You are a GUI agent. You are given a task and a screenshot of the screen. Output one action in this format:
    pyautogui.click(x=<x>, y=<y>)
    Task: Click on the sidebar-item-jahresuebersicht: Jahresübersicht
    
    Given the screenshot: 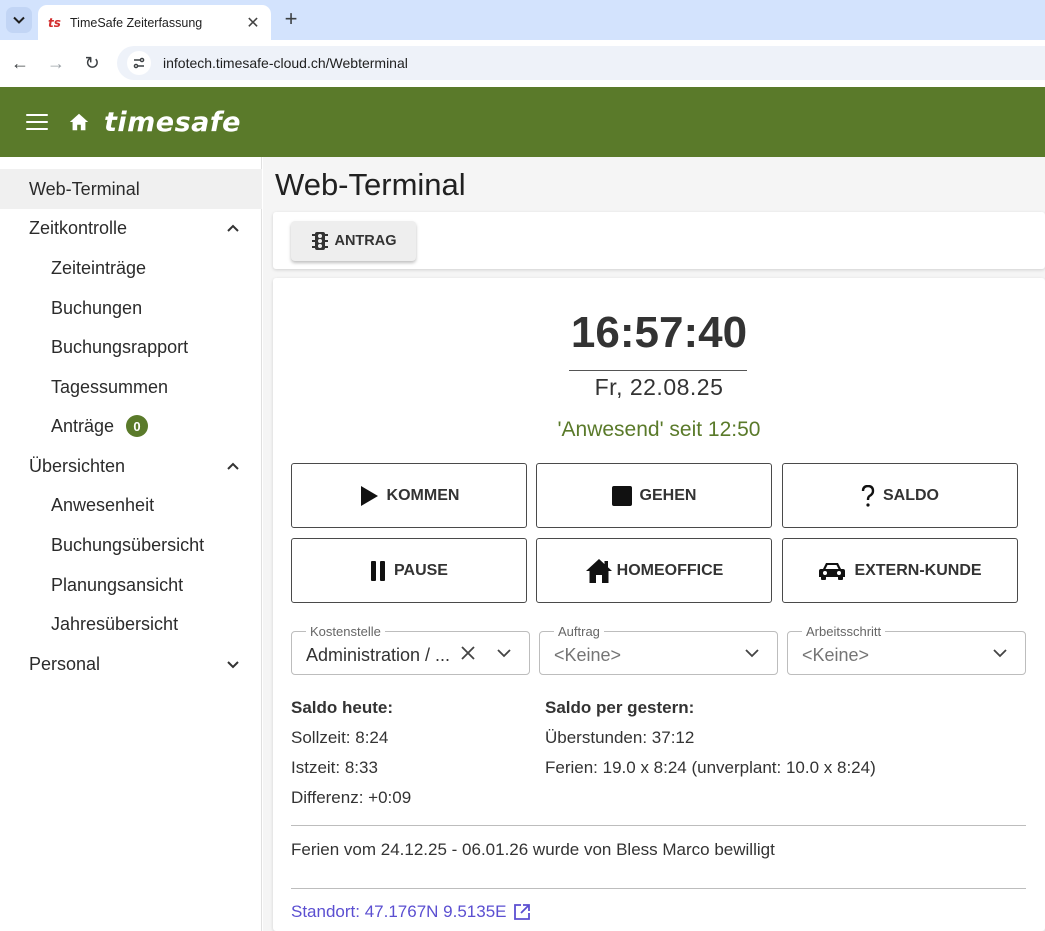 What is the action you would take?
    pyautogui.click(x=131, y=624)
    